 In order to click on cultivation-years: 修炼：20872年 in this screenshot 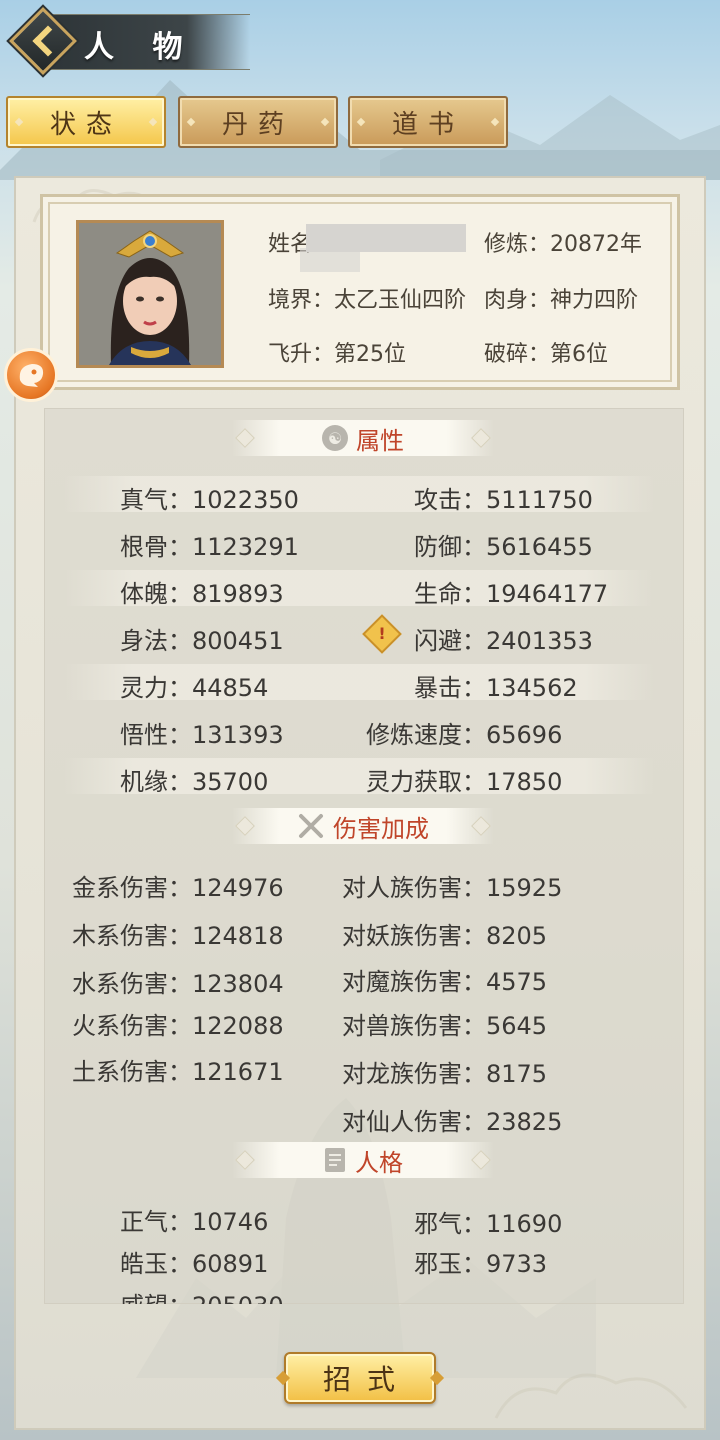, I will do `click(563, 244)`.